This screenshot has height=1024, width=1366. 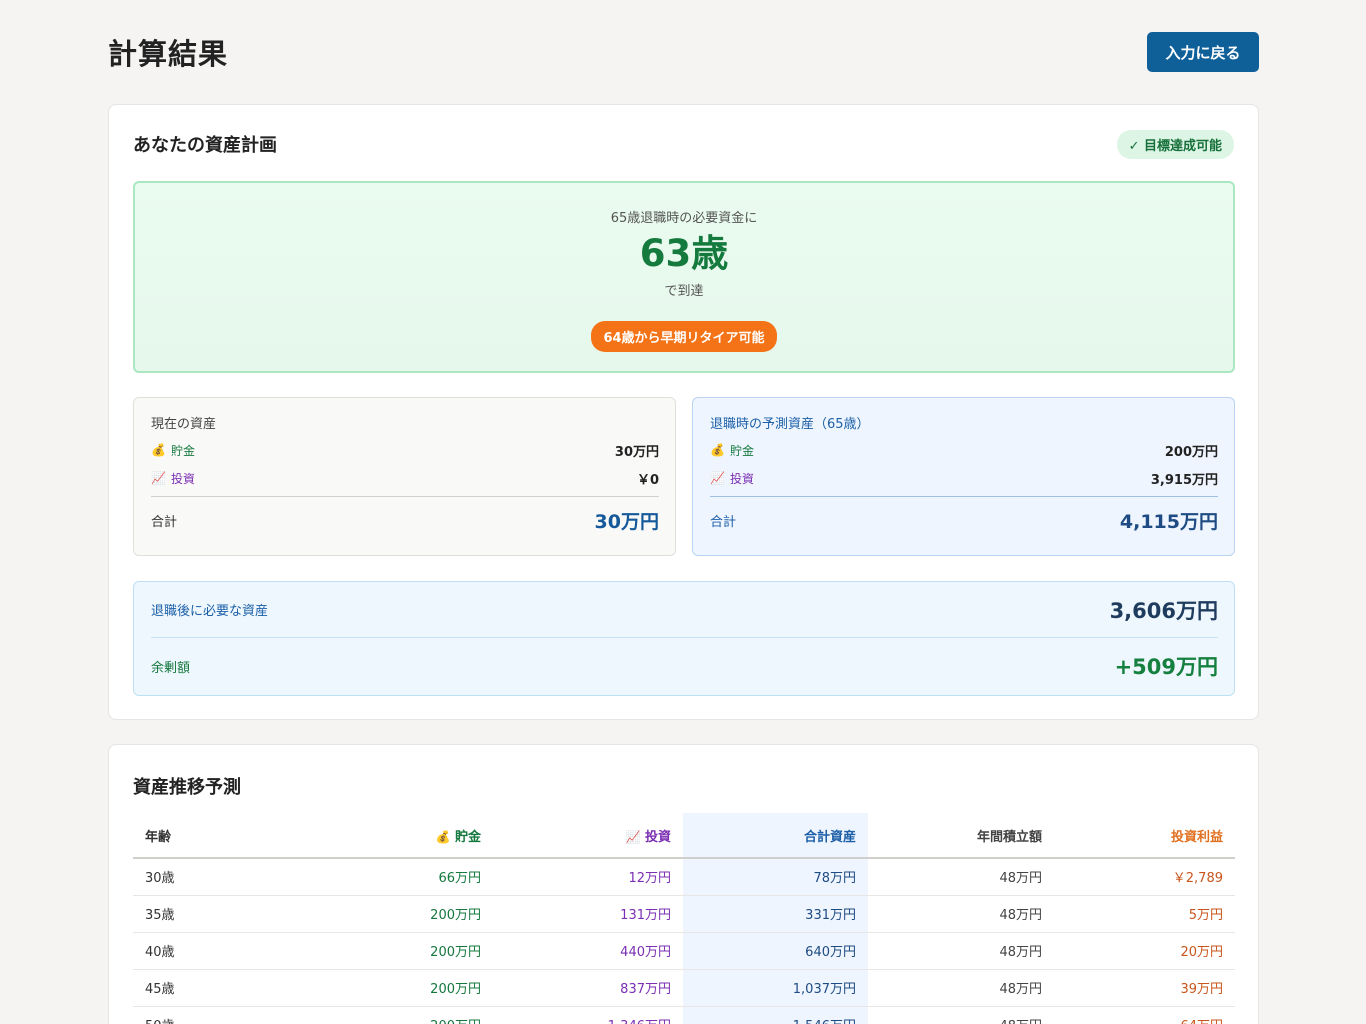 I want to click on required-assets-row: 退職後に必要な資産 3,606万円, so click(x=684, y=610).